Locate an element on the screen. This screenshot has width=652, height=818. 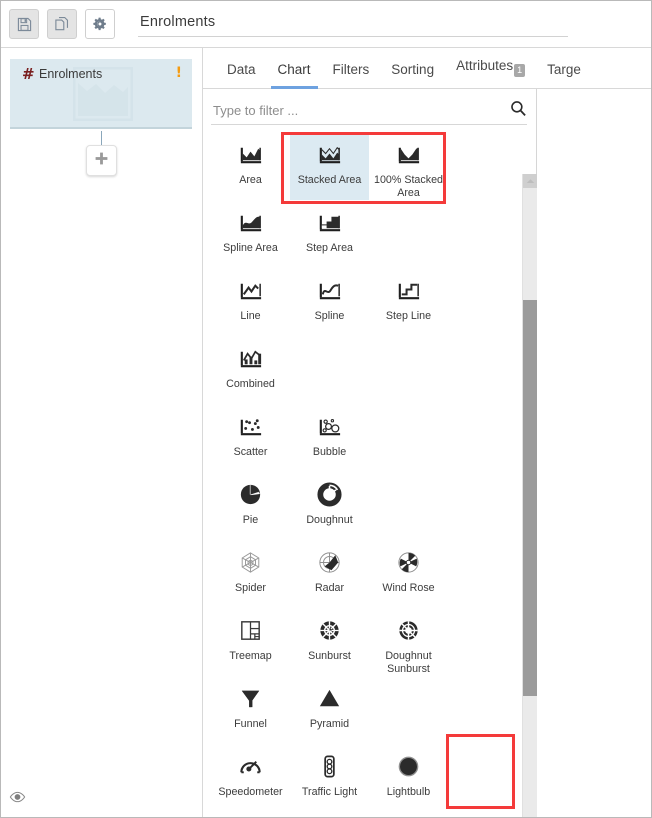
settings-button is located at coordinates (100, 24).